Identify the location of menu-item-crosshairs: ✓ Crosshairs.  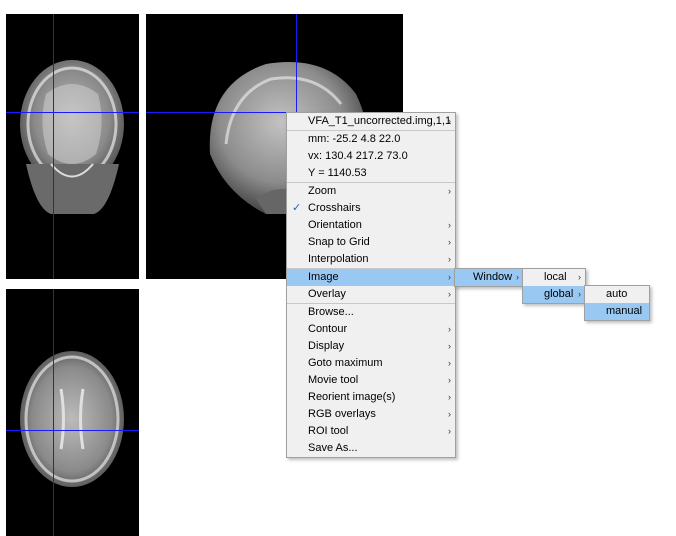
(371, 208).